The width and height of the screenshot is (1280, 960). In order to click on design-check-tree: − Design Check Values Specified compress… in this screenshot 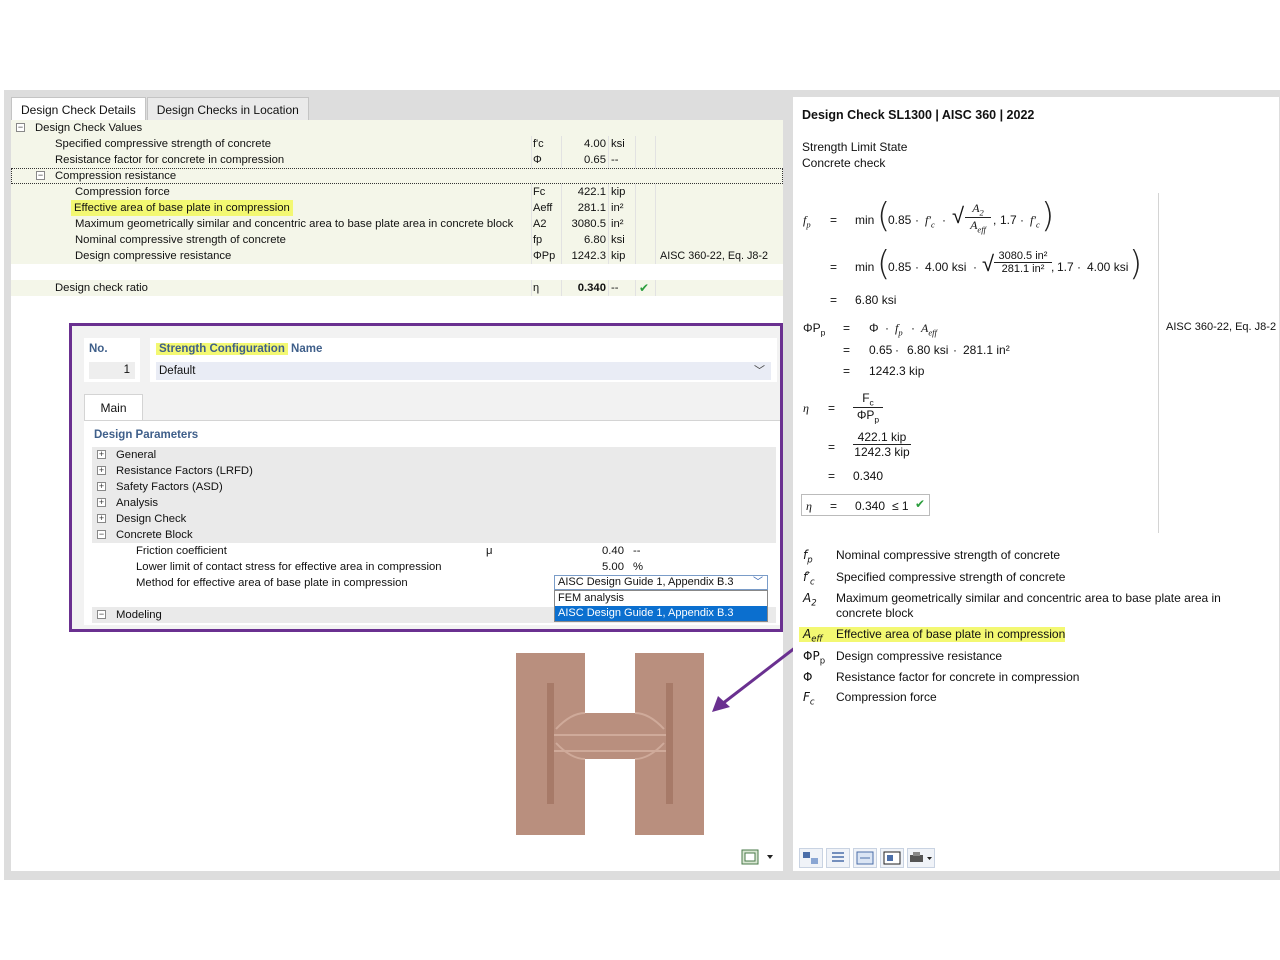, I will do `click(397, 208)`.